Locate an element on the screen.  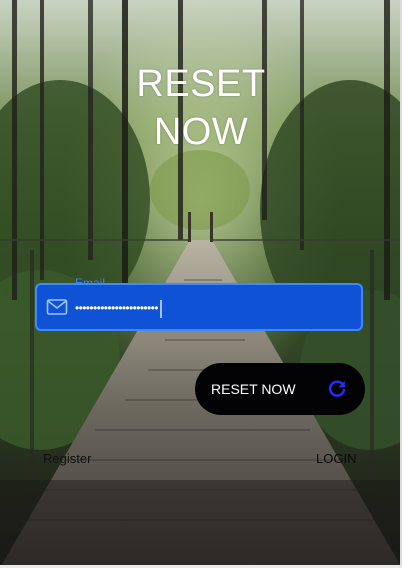
page-title-line-1: RESET is located at coordinates (201, 84).